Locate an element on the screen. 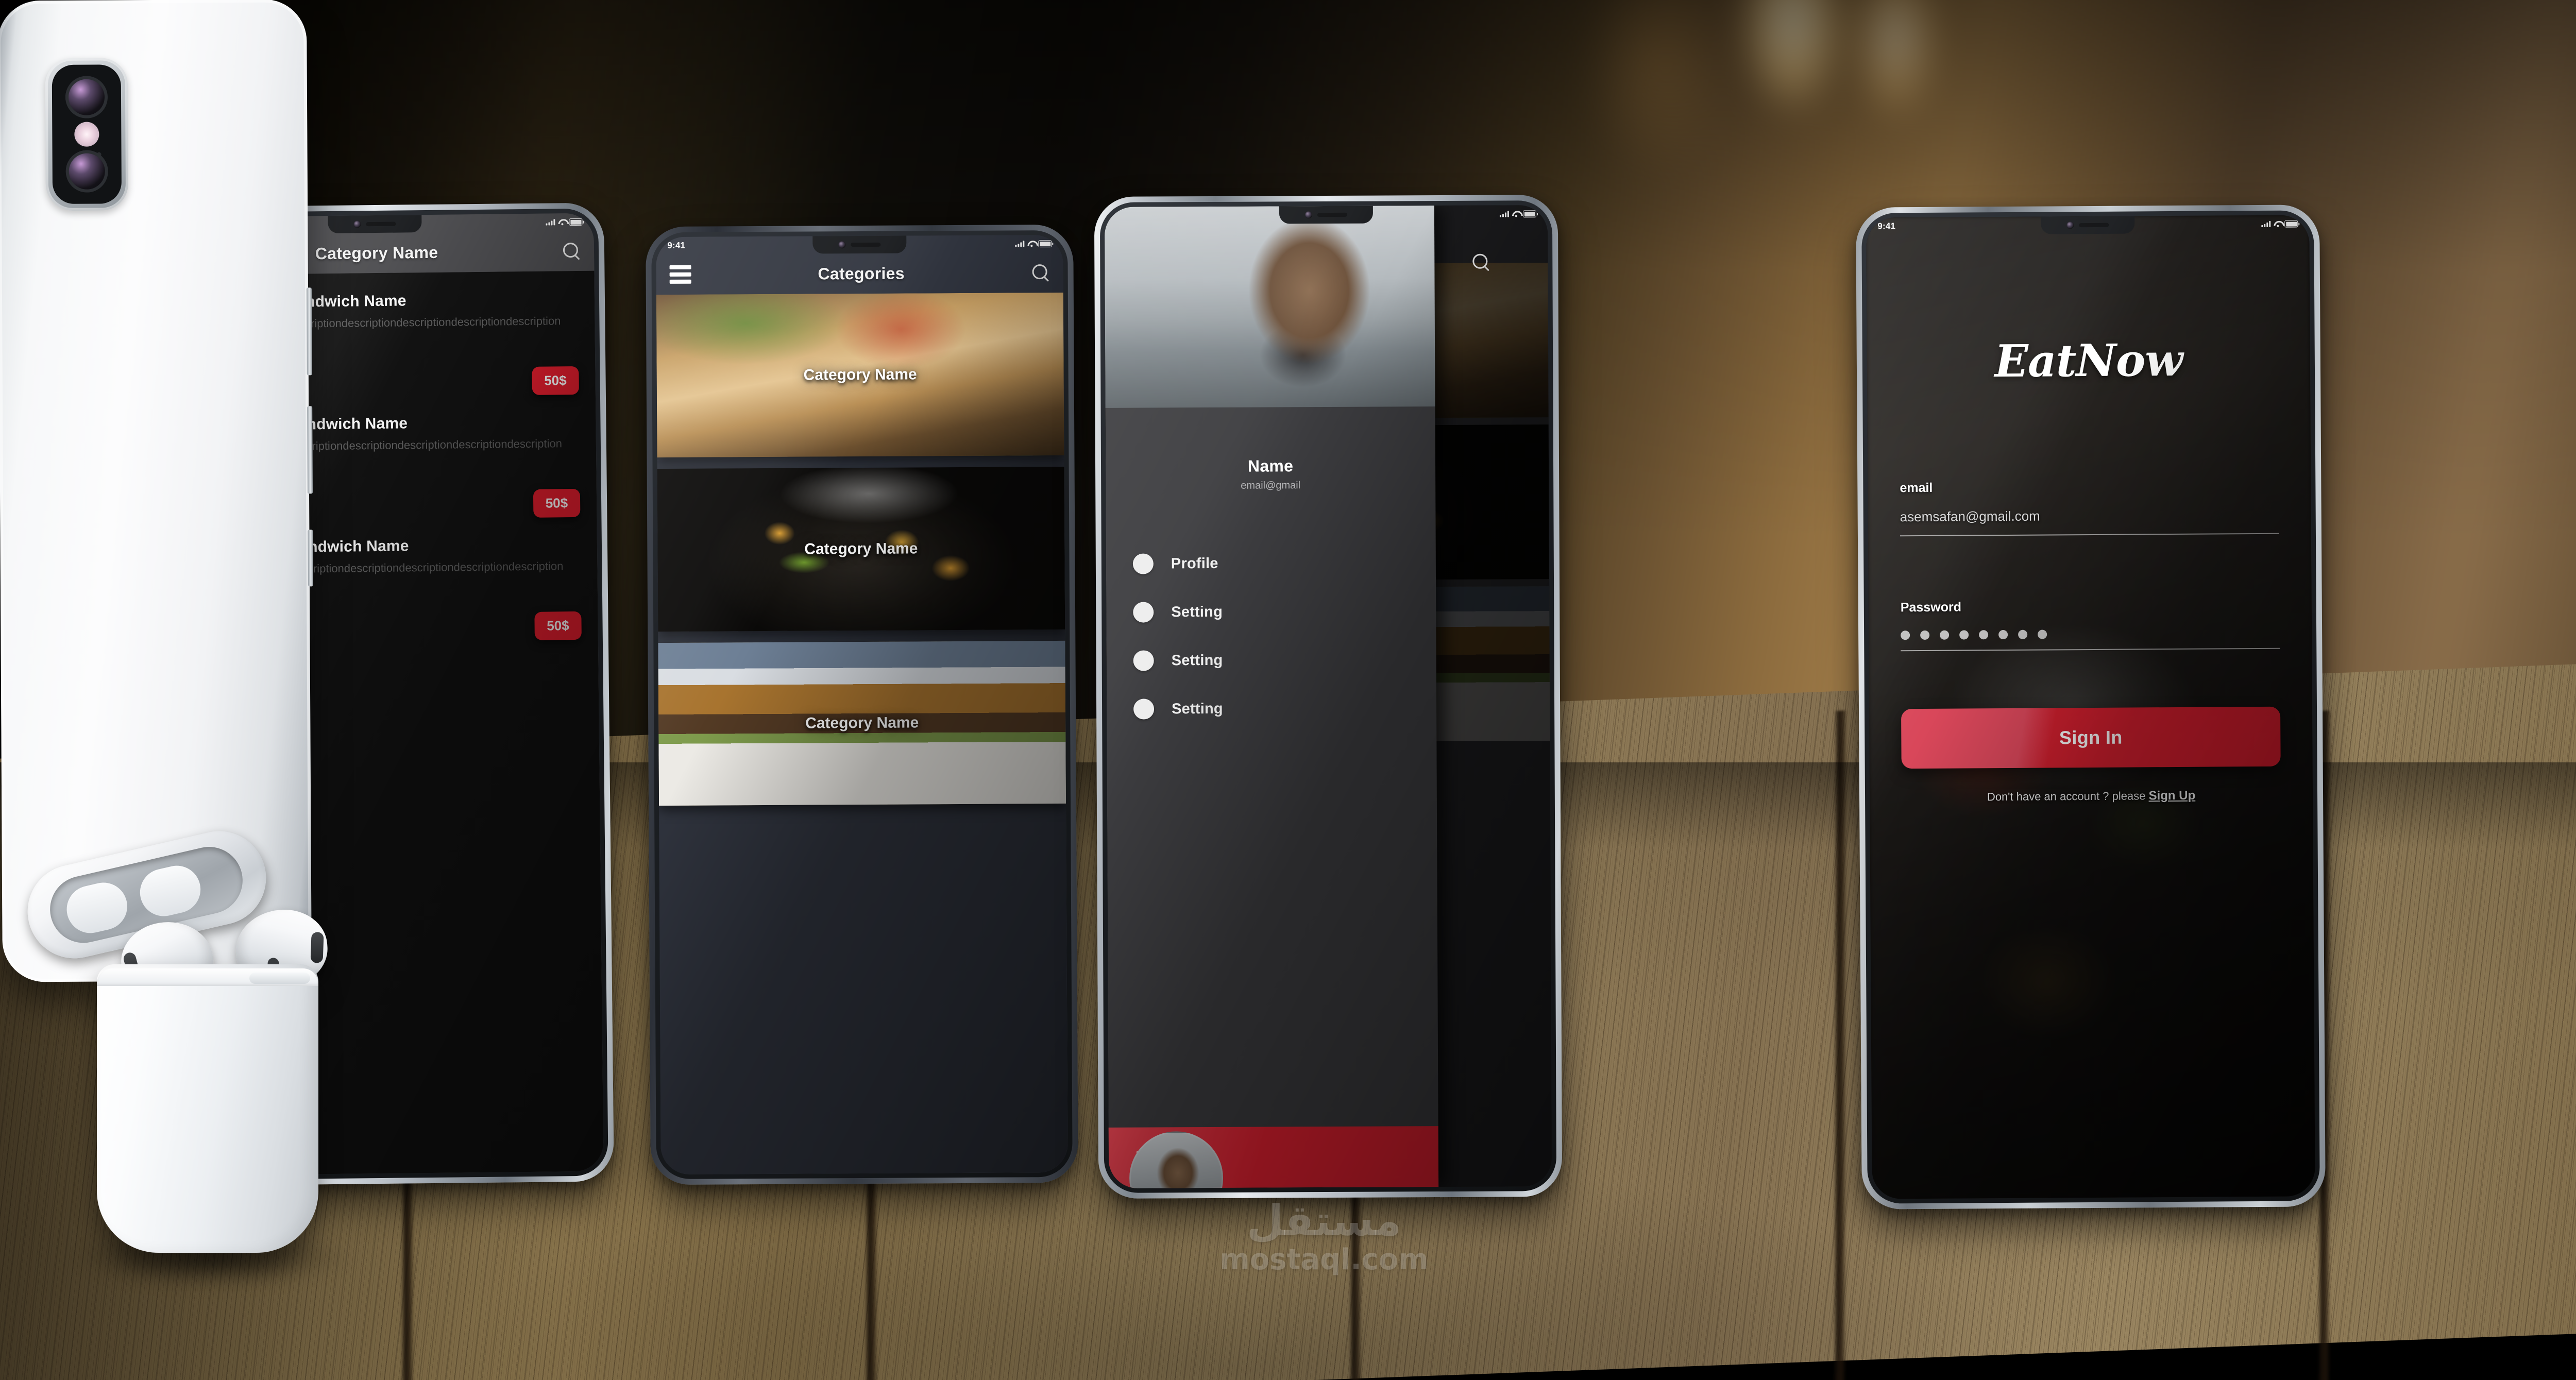  plank-seam is located at coordinates (1840, 1045).